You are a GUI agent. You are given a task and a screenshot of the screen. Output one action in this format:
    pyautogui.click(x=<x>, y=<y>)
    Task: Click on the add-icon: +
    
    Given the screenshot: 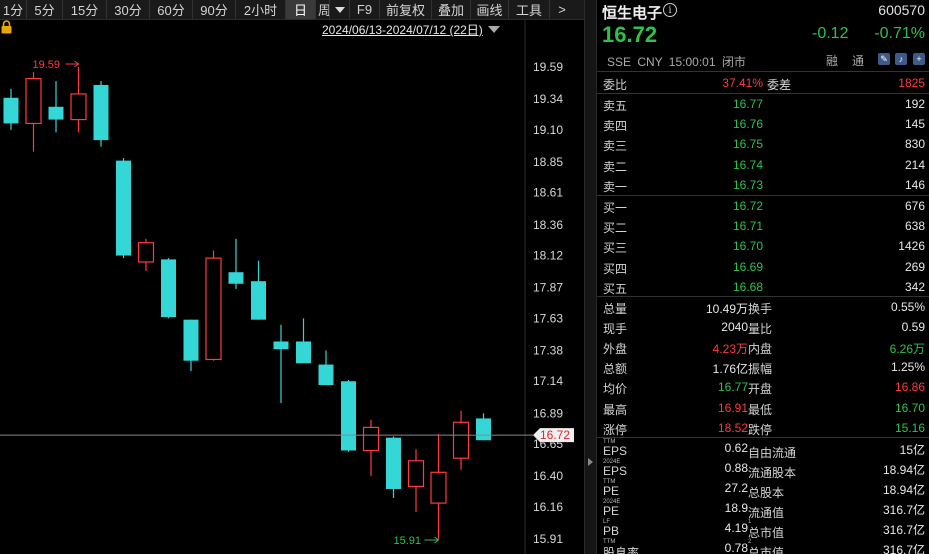 What is the action you would take?
    pyautogui.click(x=919, y=59)
    